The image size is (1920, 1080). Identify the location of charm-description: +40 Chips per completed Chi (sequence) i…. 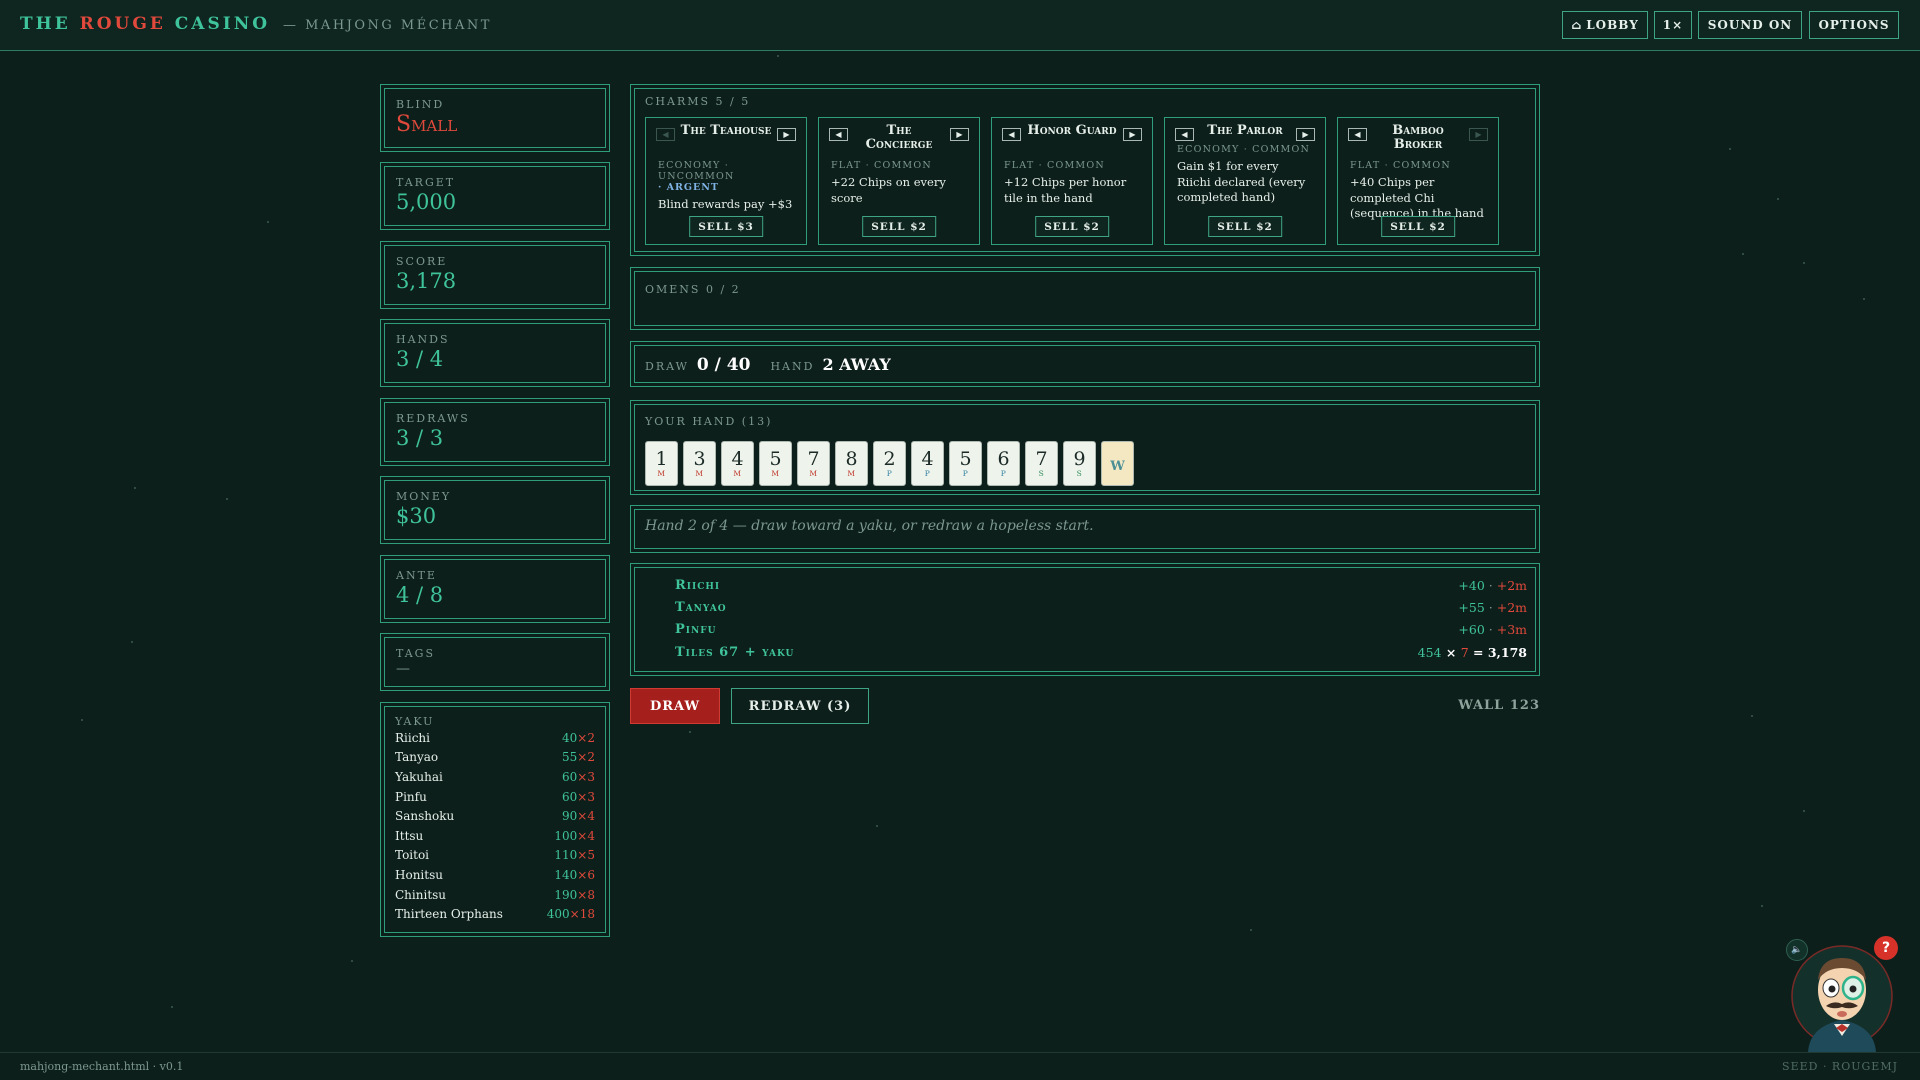
(1417, 197).